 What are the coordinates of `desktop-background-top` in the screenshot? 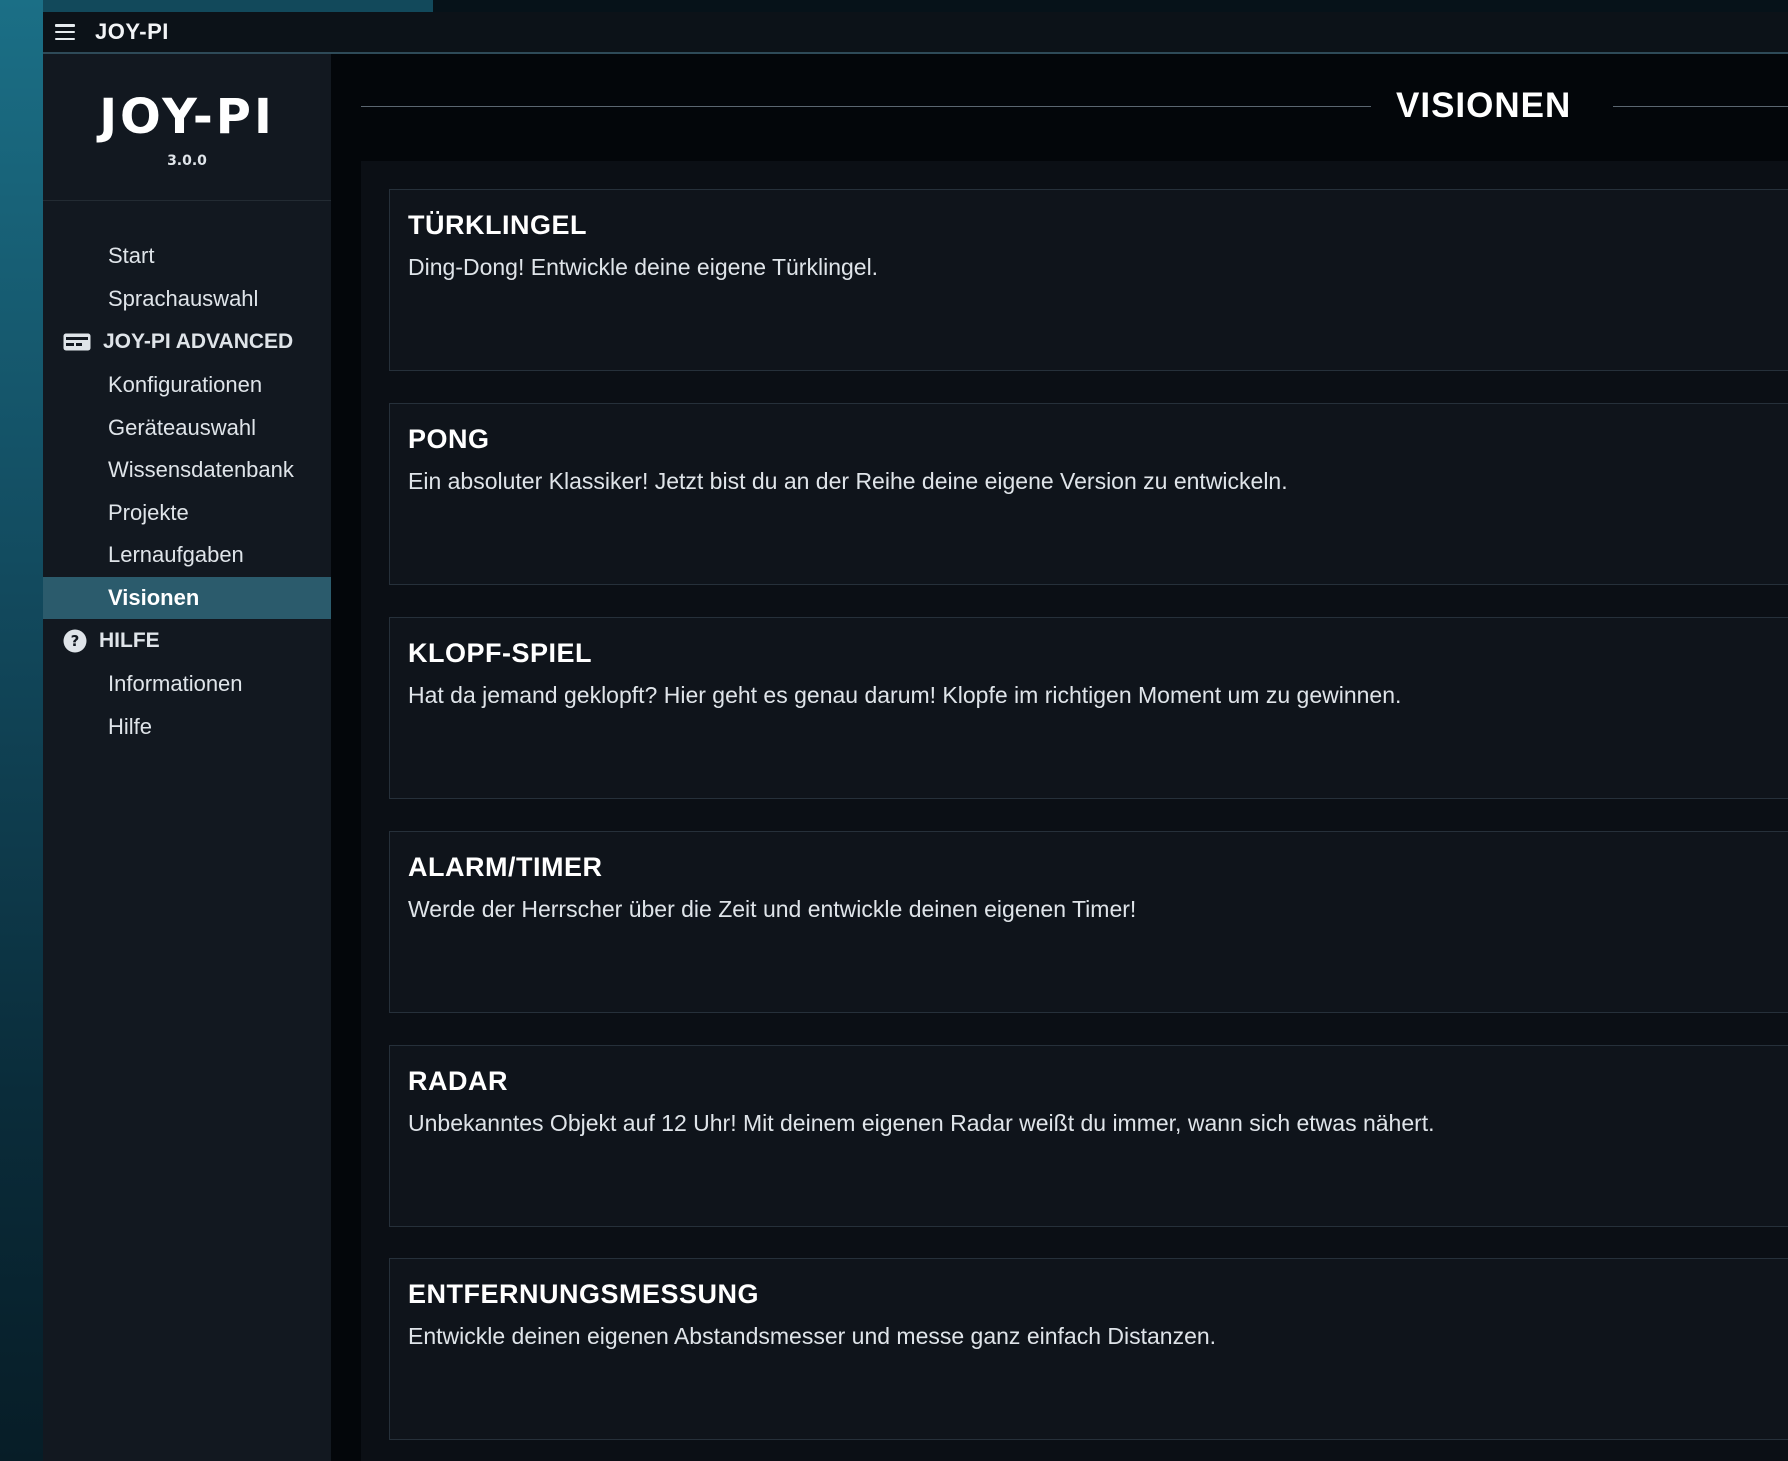 It's located at (238, 6).